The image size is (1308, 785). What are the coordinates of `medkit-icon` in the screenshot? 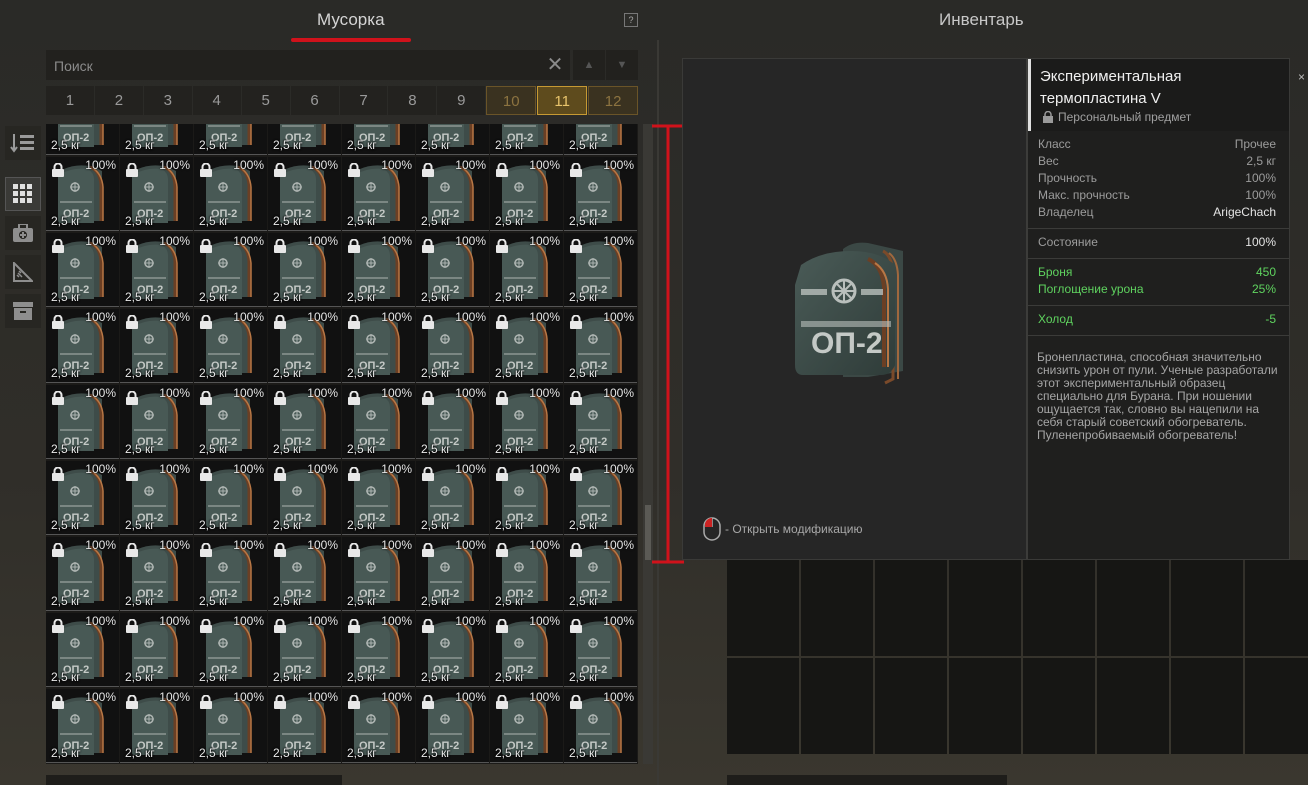 It's located at (23, 233).